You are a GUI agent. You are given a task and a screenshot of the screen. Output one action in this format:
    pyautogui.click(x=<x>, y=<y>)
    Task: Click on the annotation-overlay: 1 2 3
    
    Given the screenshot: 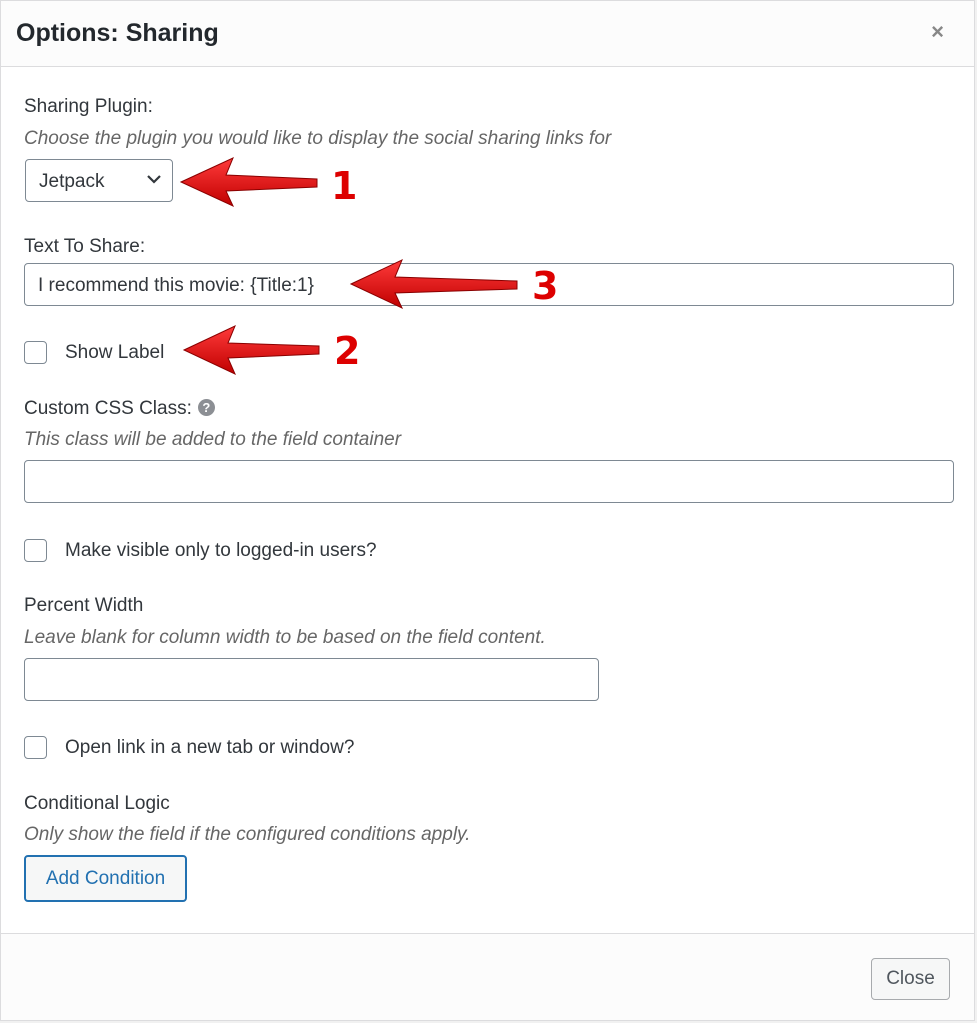 What is the action you would take?
    pyautogui.click(x=369, y=266)
    